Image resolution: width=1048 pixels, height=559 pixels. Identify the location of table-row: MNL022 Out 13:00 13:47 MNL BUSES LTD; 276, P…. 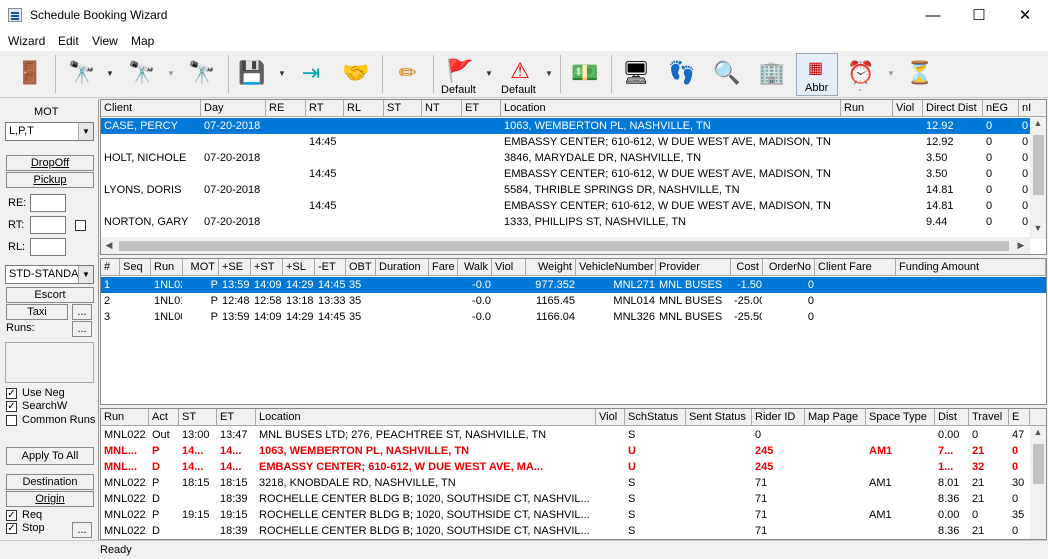
(565, 435).